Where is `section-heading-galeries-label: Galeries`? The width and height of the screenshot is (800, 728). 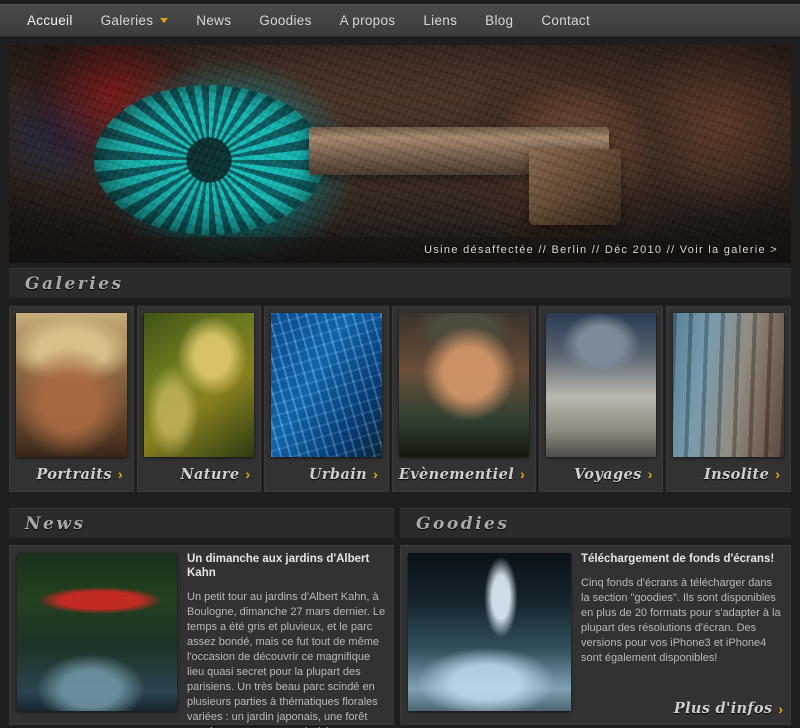
section-heading-galeries-label: Galeries is located at coordinates (74, 283).